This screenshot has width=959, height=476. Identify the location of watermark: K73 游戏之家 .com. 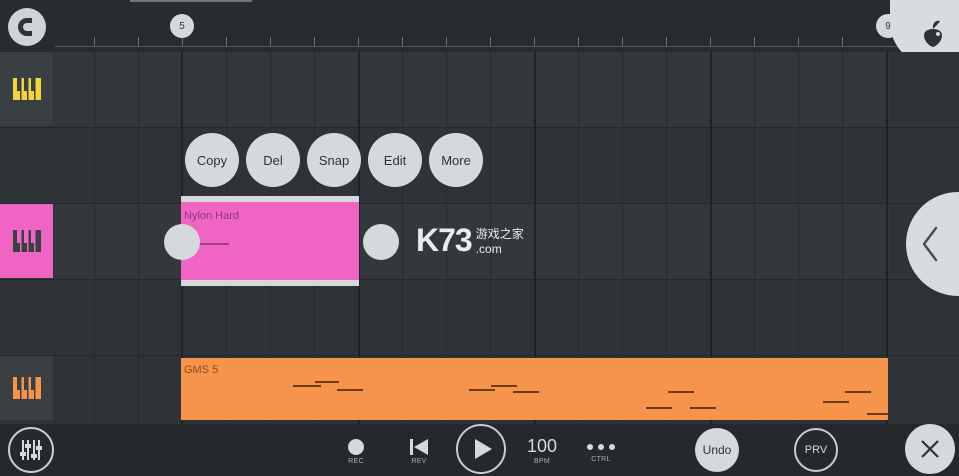
(470, 240).